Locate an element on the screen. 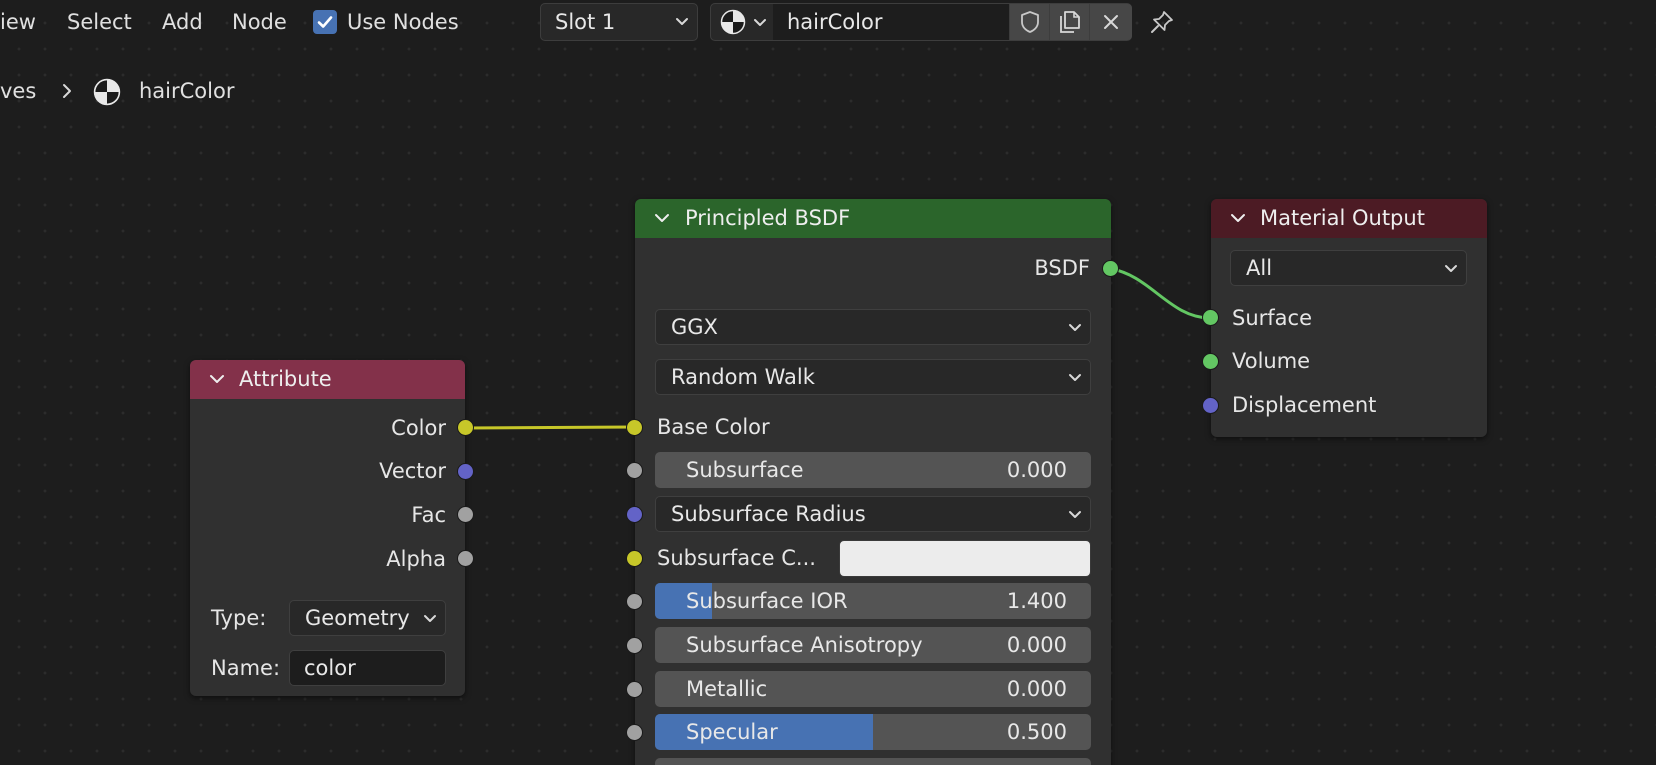 This screenshot has height=765, width=1656. socket-surface-input is located at coordinates (1210, 317).